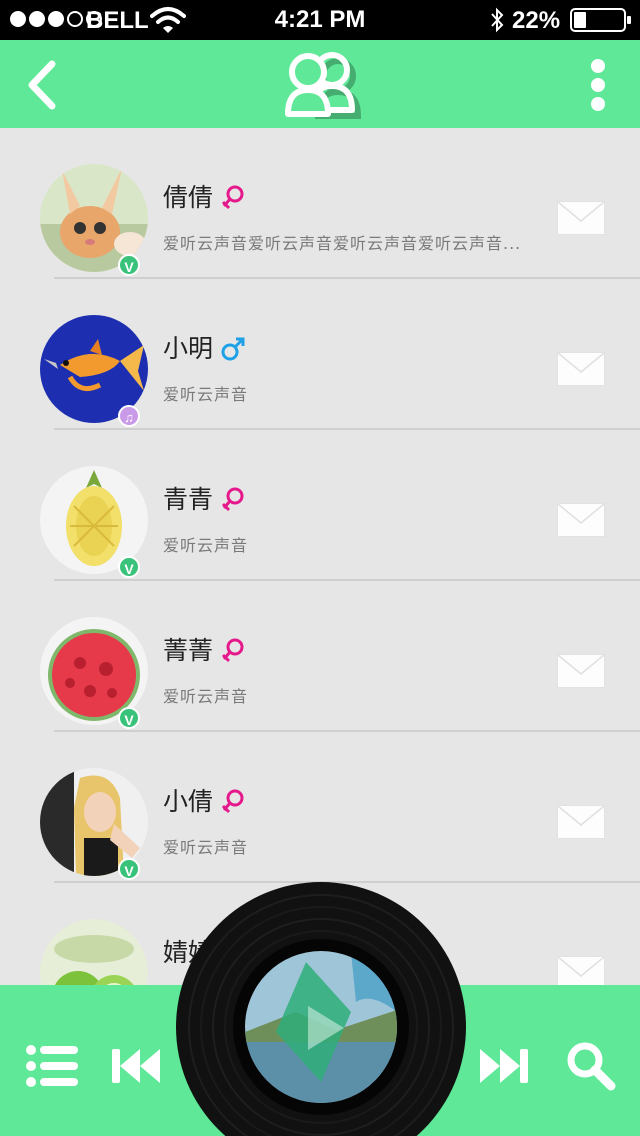 The width and height of the screenshot is (640, 1136). I want to click on list-item: V 小倩 爱听云声音, so click(320, 807).